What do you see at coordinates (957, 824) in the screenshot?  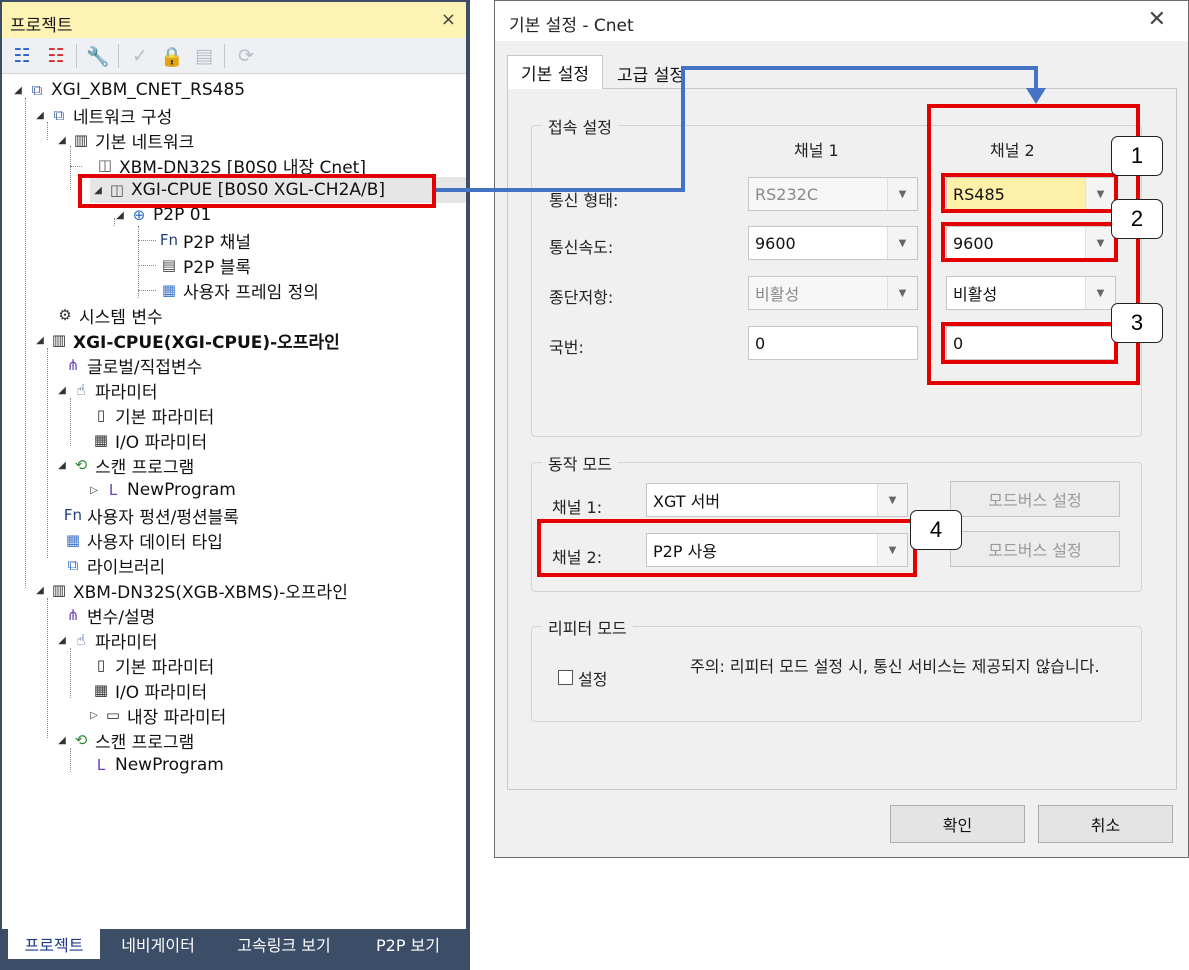 I see `ok-button: 확인` at bounding box center [957, 824].